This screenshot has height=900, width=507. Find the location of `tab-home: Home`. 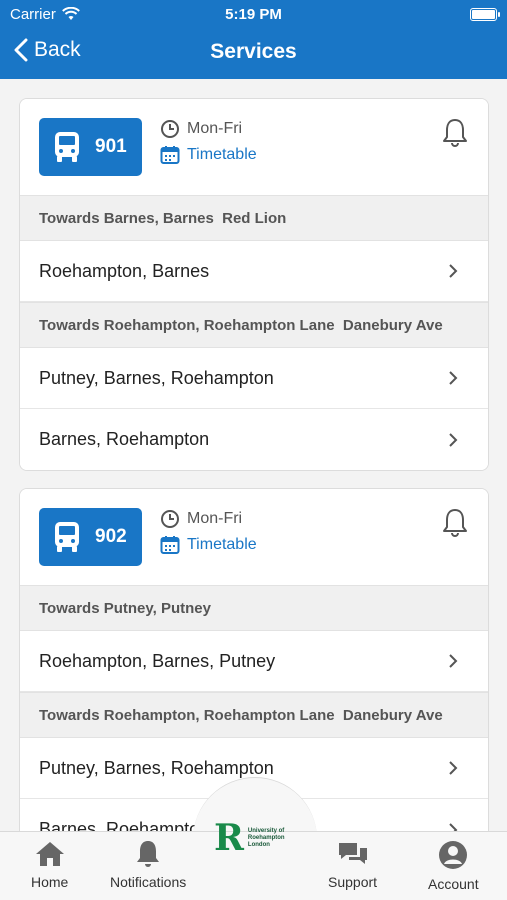

tab-home: Home is located at coordinates (49, 865).